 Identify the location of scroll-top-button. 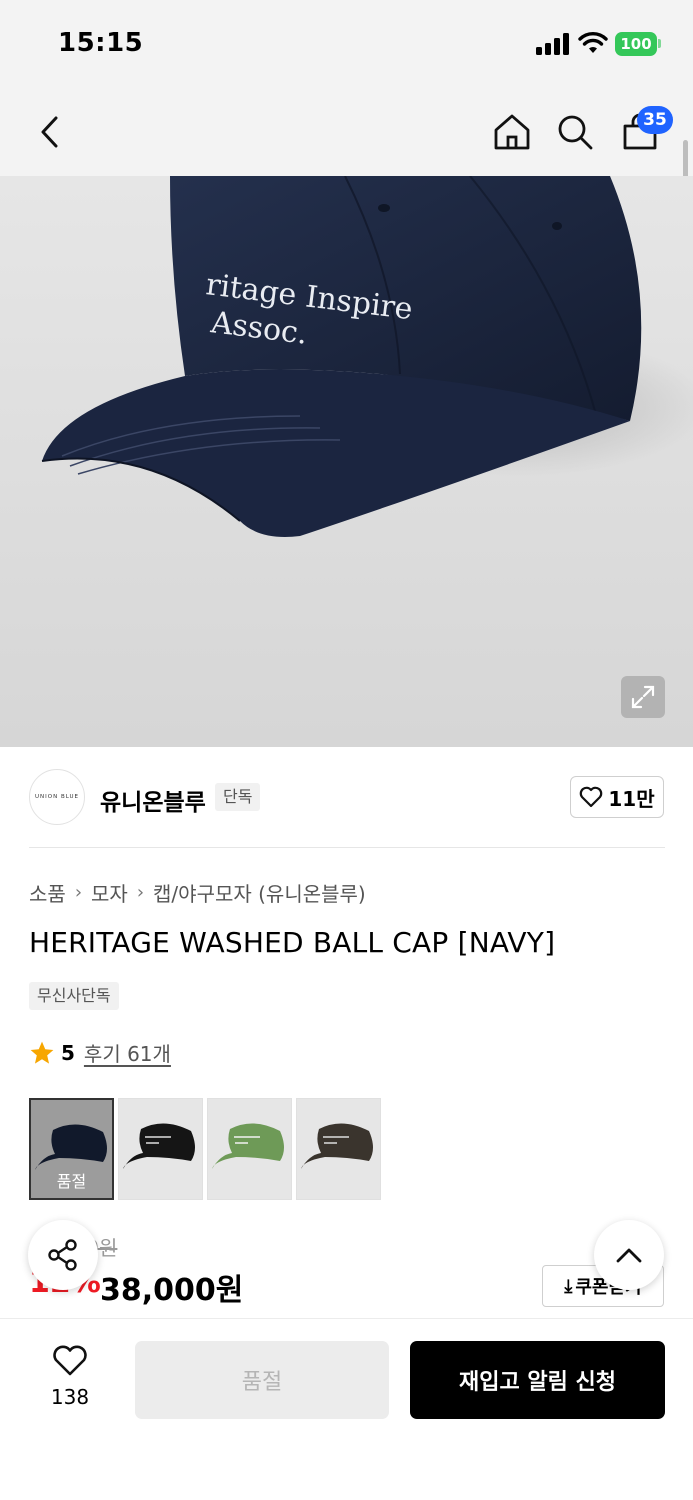
(629, 1255).